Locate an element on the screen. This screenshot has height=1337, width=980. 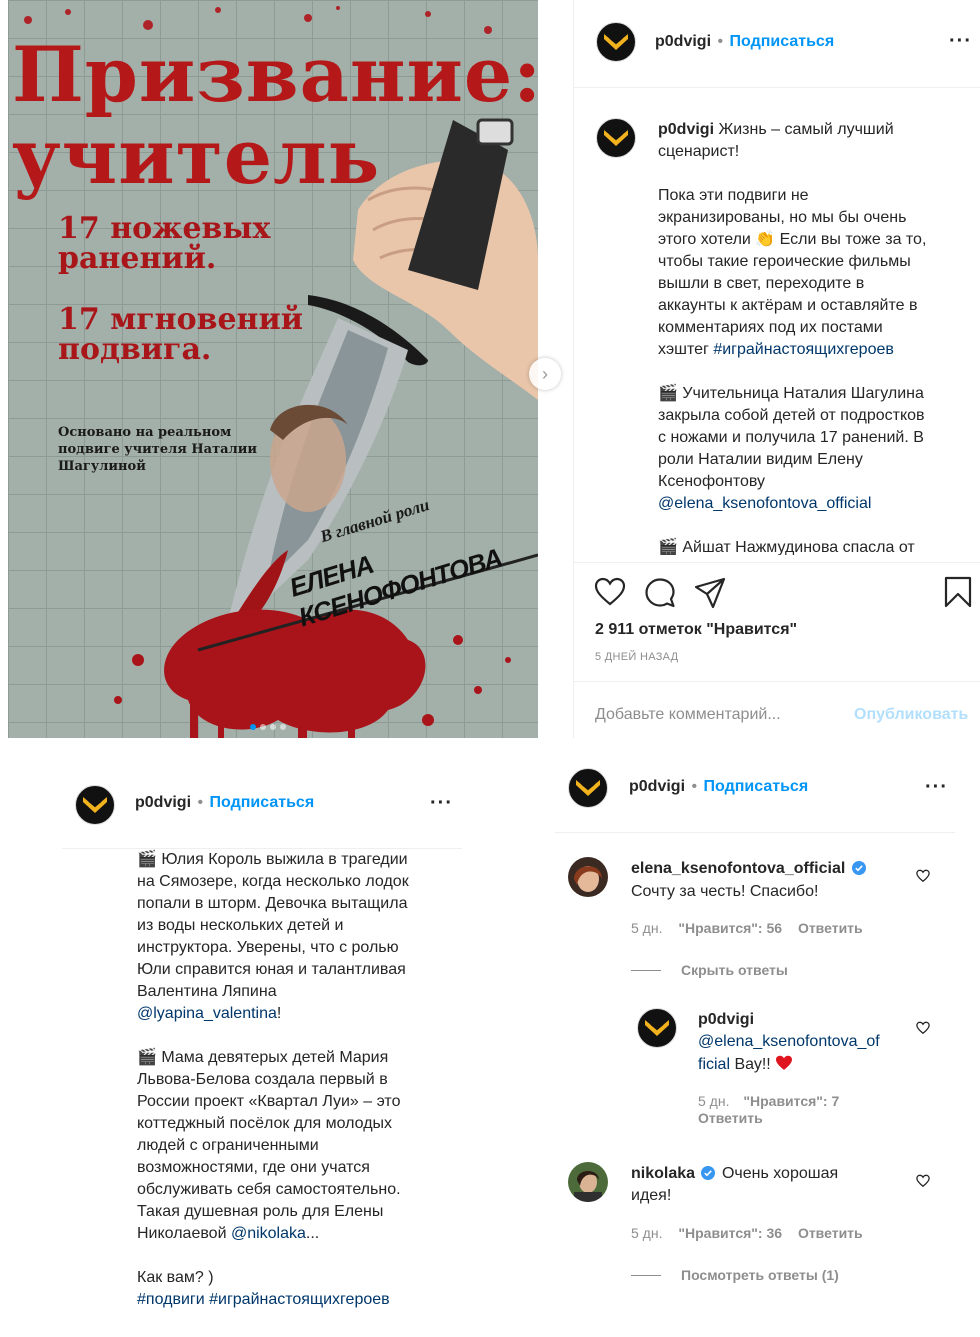
caption-line: #подвиги #играйнастоящихгероев is located at coordinates (302, 1300).